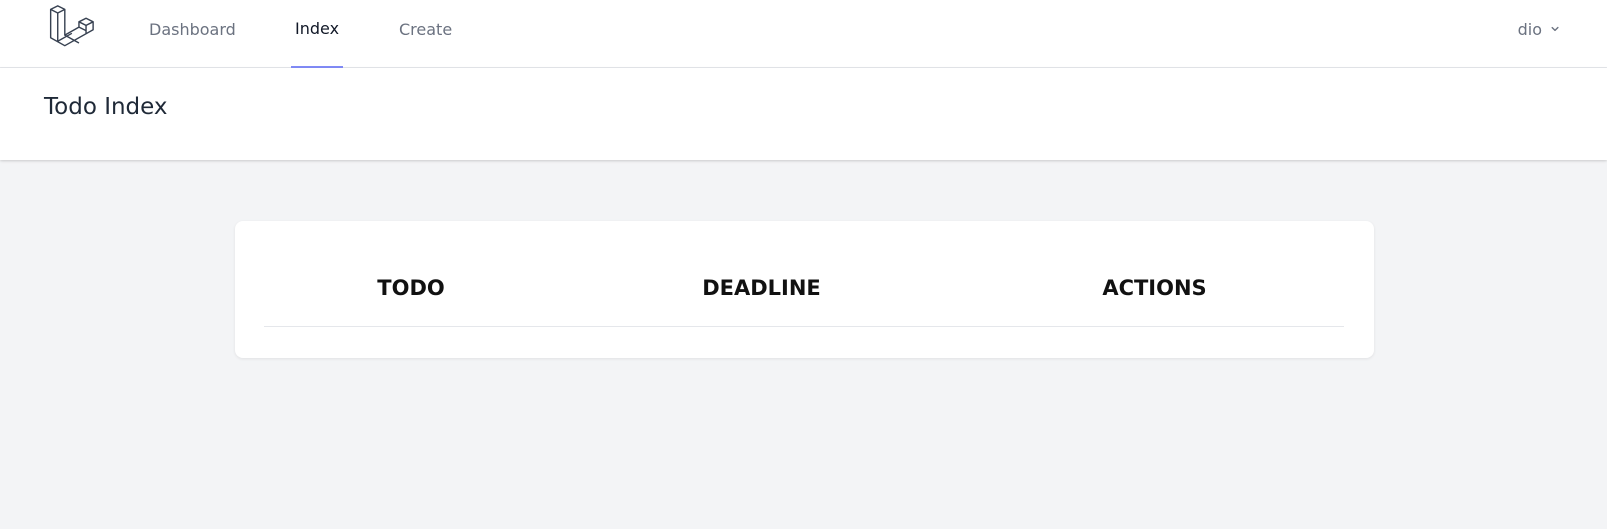 The width and height of the screenshot is (1607, 529). I want to click on user-menu-dropdown: dio, so click(1540, 29).